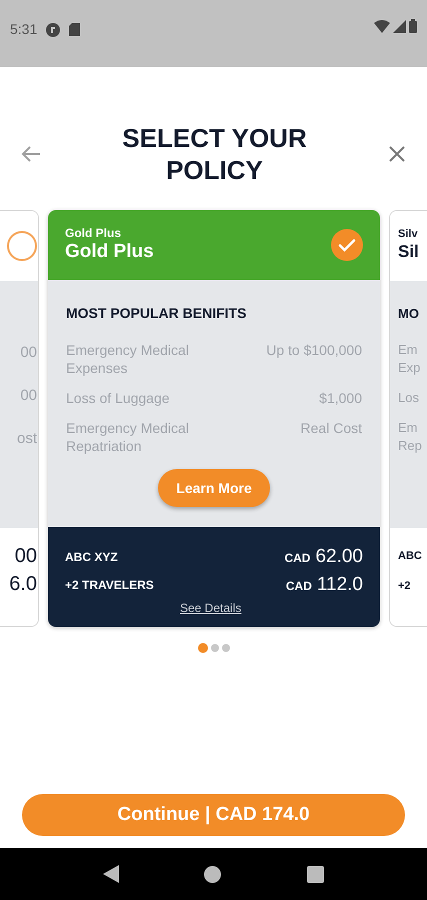 This screenshot has width=427, height=900. What do you see at coordinates (109, 252) in the screenshot?
I see `plan-name: Gold Plus` at bounding box center [109, 252].